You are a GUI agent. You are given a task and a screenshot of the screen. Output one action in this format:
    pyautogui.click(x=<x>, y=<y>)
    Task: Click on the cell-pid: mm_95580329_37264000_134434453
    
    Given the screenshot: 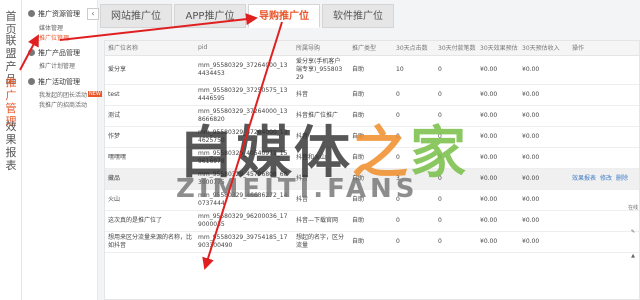 What is the action you would take?
    pyautogui.click(x=244, y=70)
    